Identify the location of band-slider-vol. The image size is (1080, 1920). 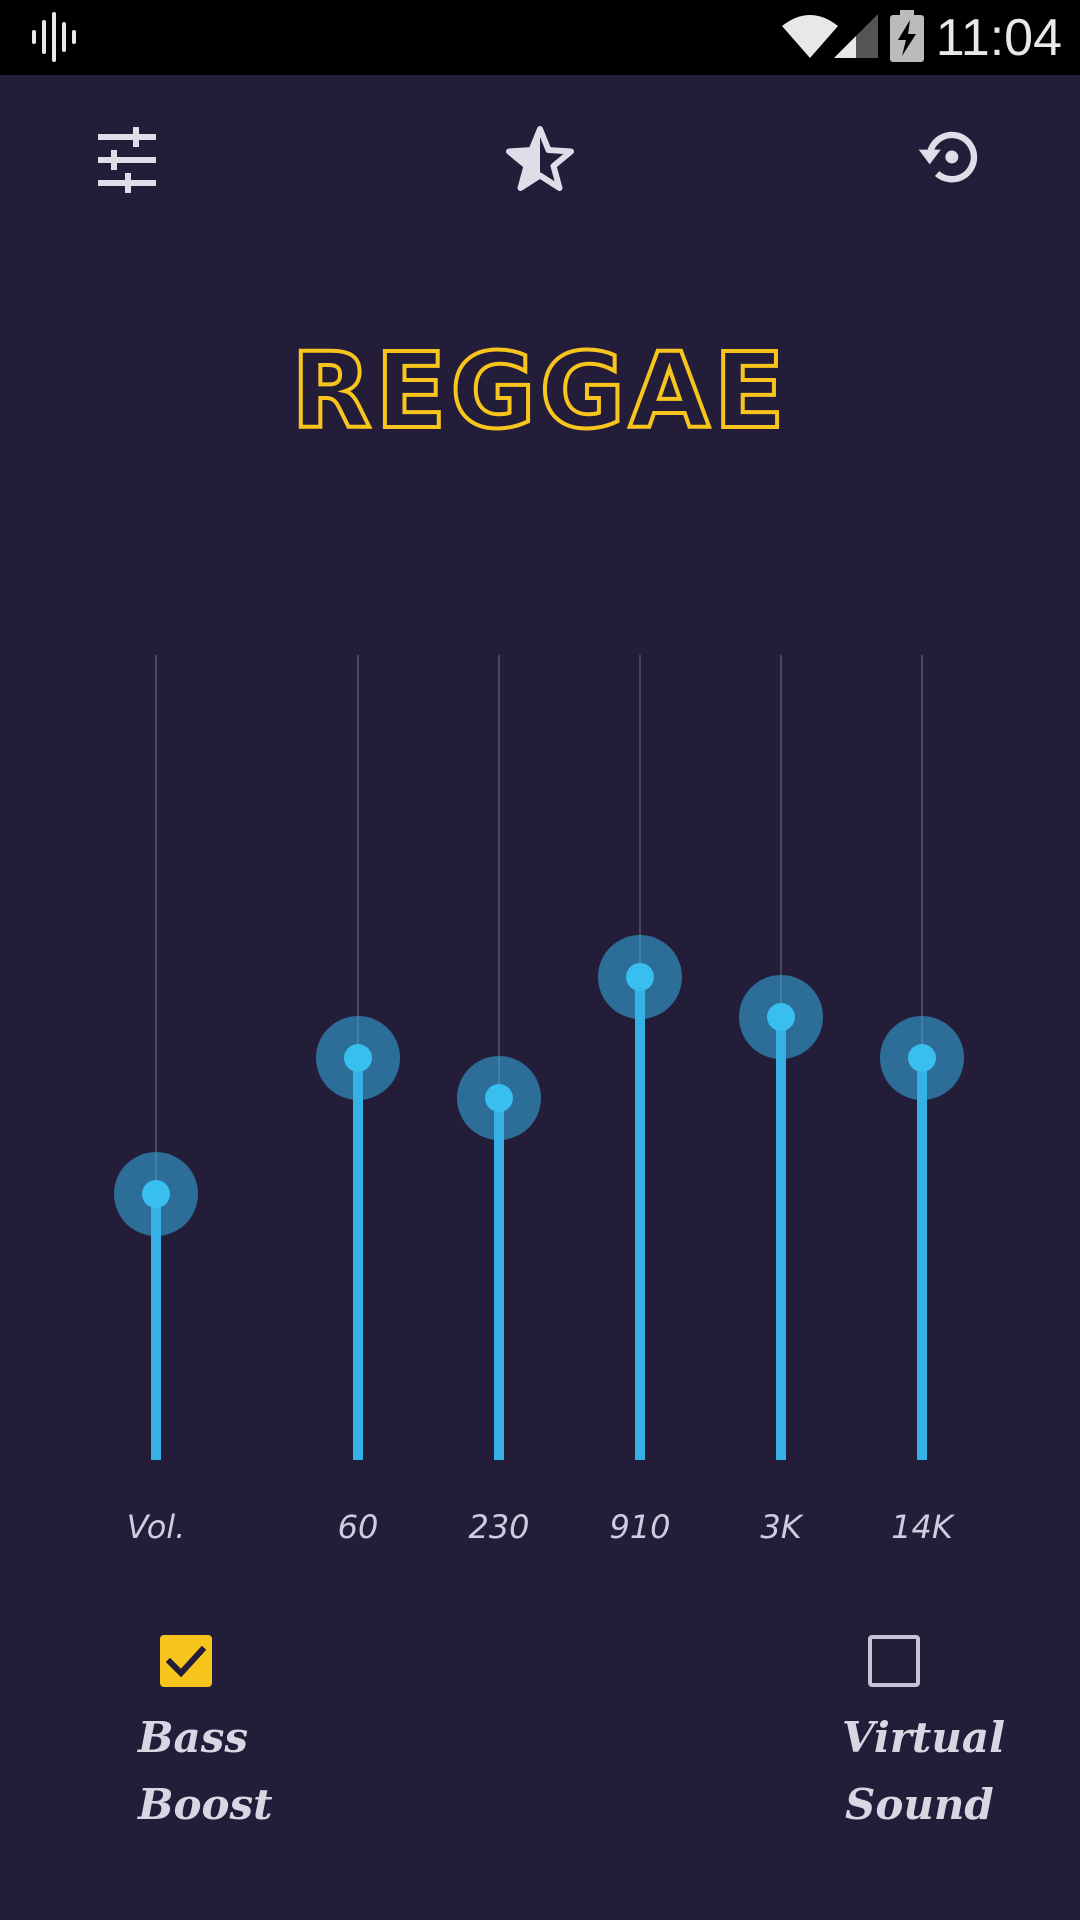
(156, 1057).